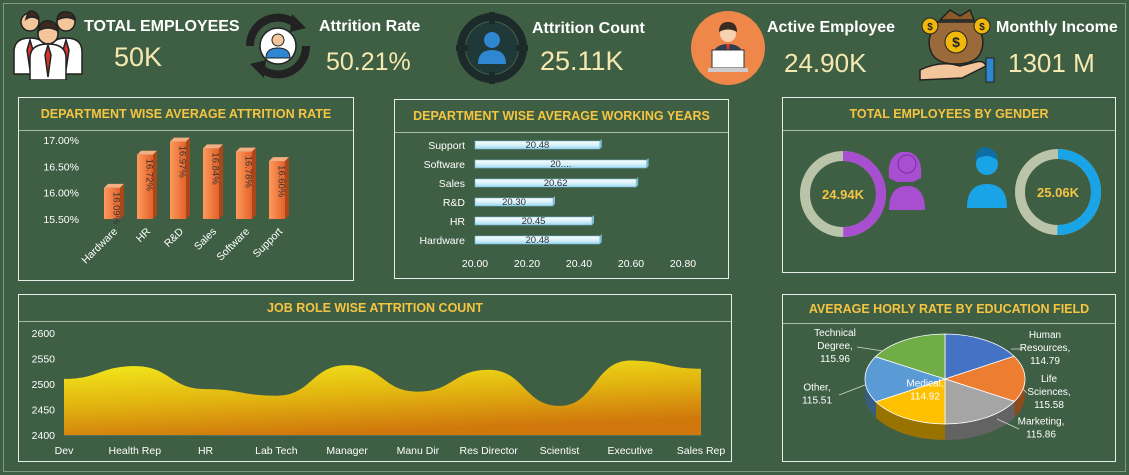 The image size is (1129, 475). Describe the element at coordinates (115, 208) in the screenshot. I see `attrition-data-label: 16.09%` at that location.